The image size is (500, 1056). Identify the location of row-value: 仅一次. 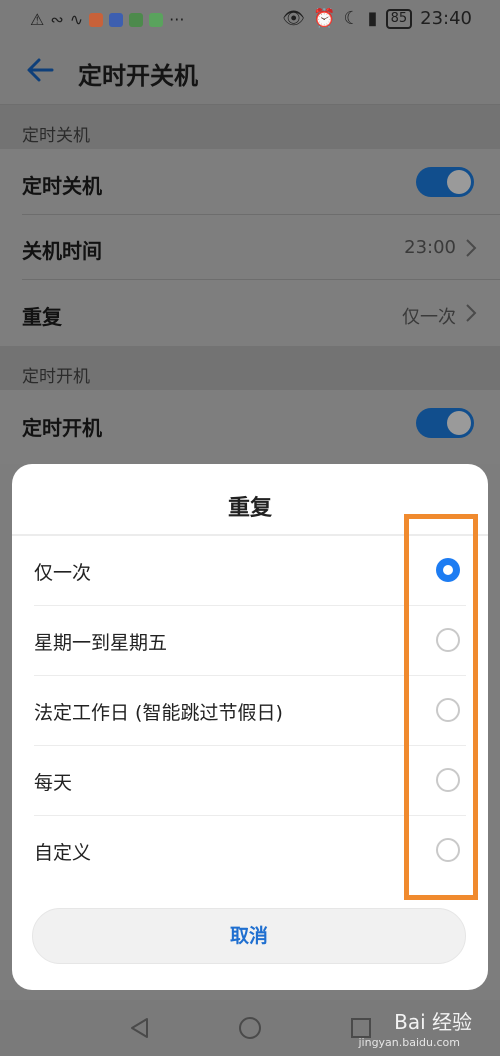
(429, 317).